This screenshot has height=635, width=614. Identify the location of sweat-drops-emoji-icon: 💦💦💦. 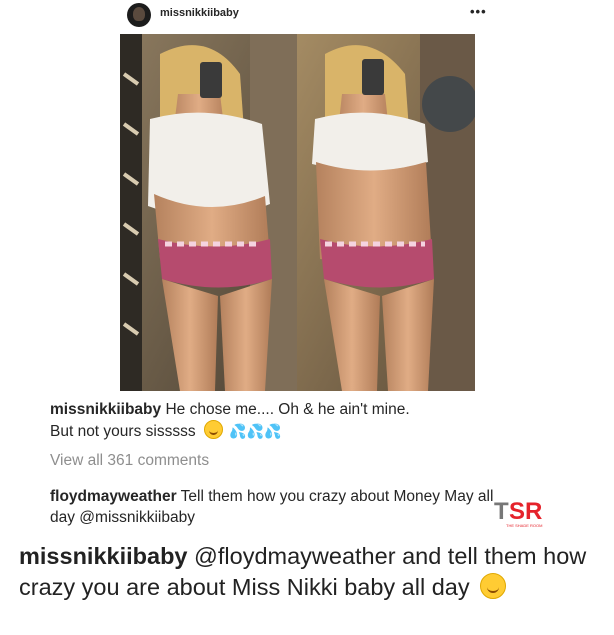
(255, 431).